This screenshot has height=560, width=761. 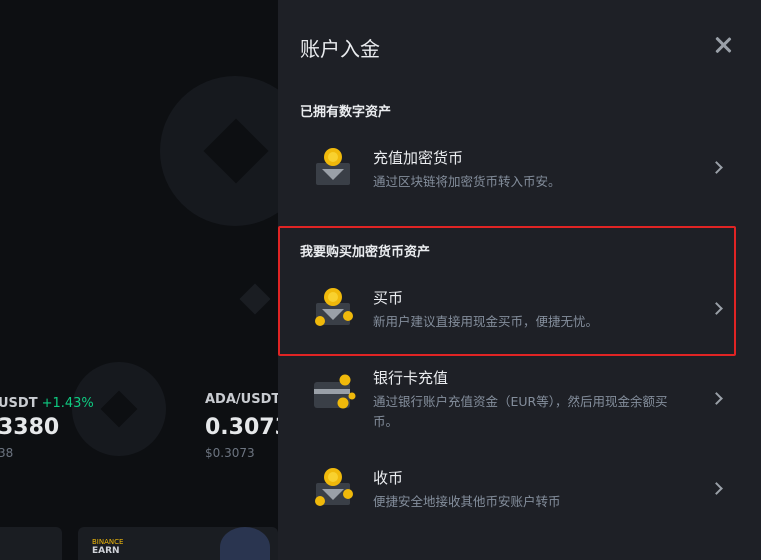 What do you see at coordinates (255, 299) in the screenshot?
I see `bg-diamond-small` at bounding box center [255, 299].